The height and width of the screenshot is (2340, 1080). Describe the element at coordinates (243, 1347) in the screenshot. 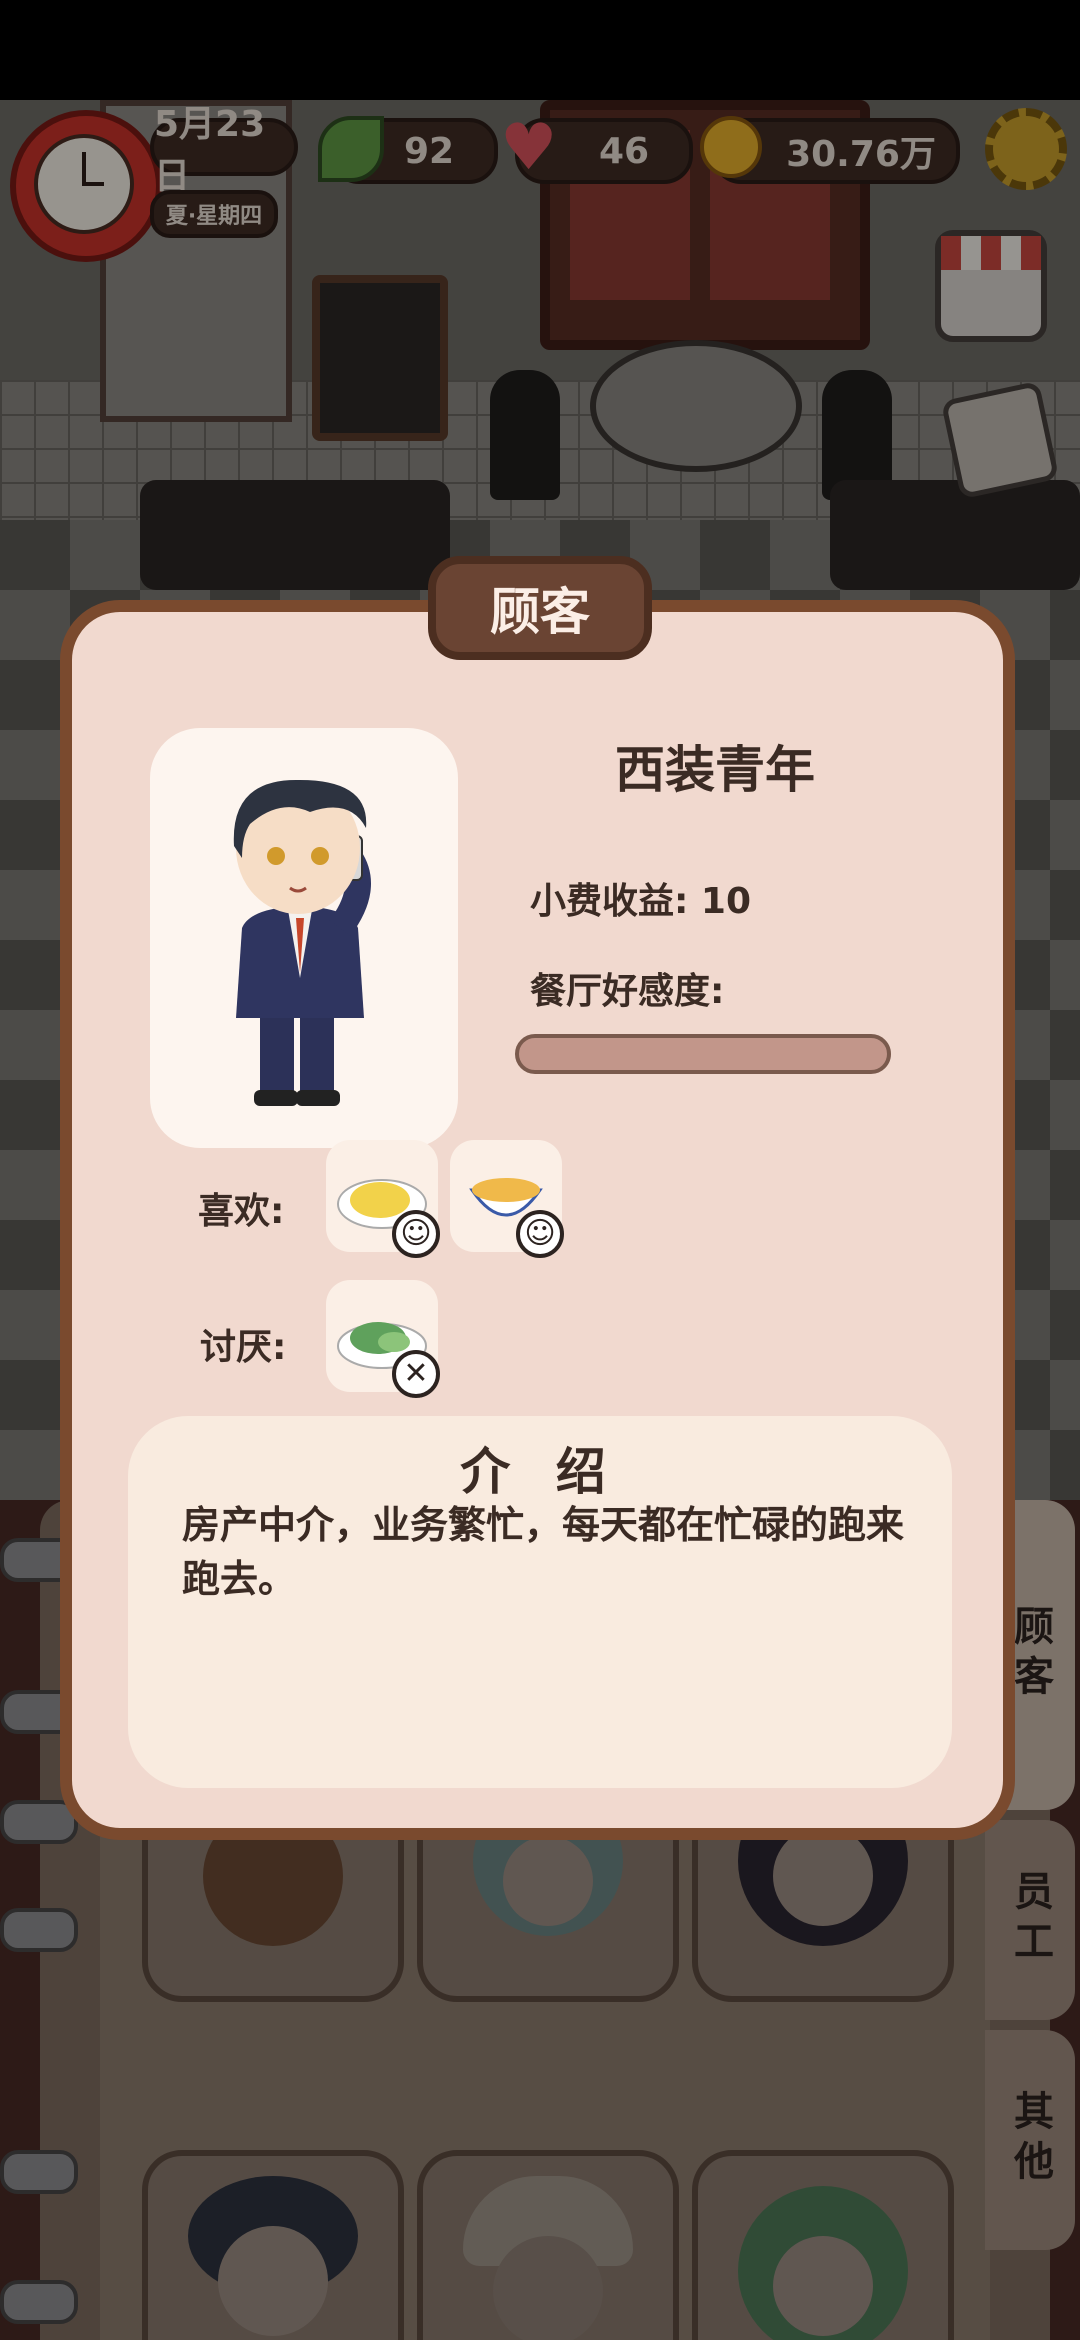

I see `dislikes-label: 讨厌:` at that location.